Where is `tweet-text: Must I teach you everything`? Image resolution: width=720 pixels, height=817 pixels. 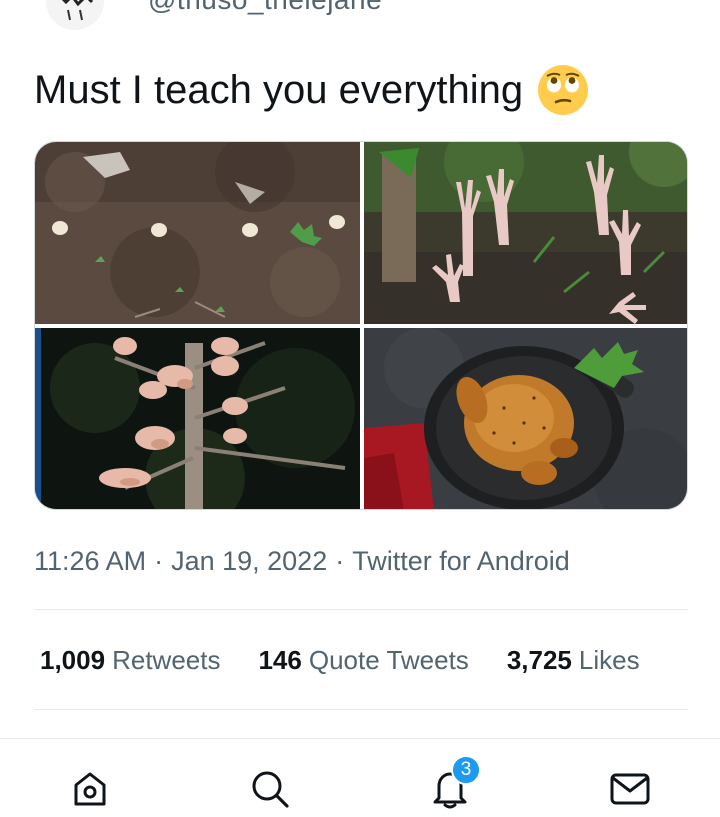 tweet-text: Must I teach you everything is located at coordinates (311, 90).